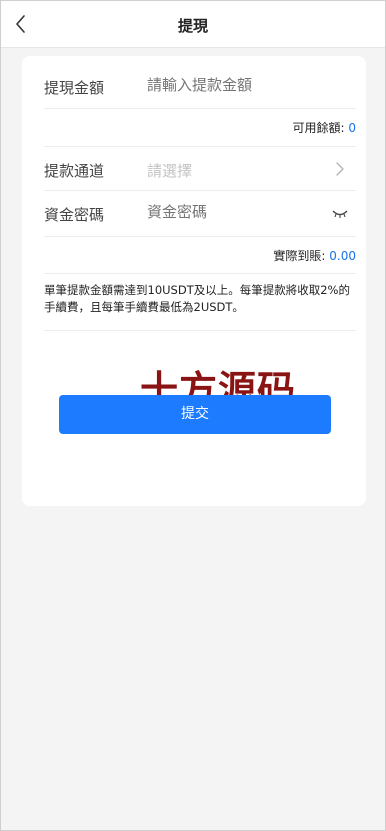 This screenshot has width=386, height=831. I want to click on password-input, so click(232, 212).